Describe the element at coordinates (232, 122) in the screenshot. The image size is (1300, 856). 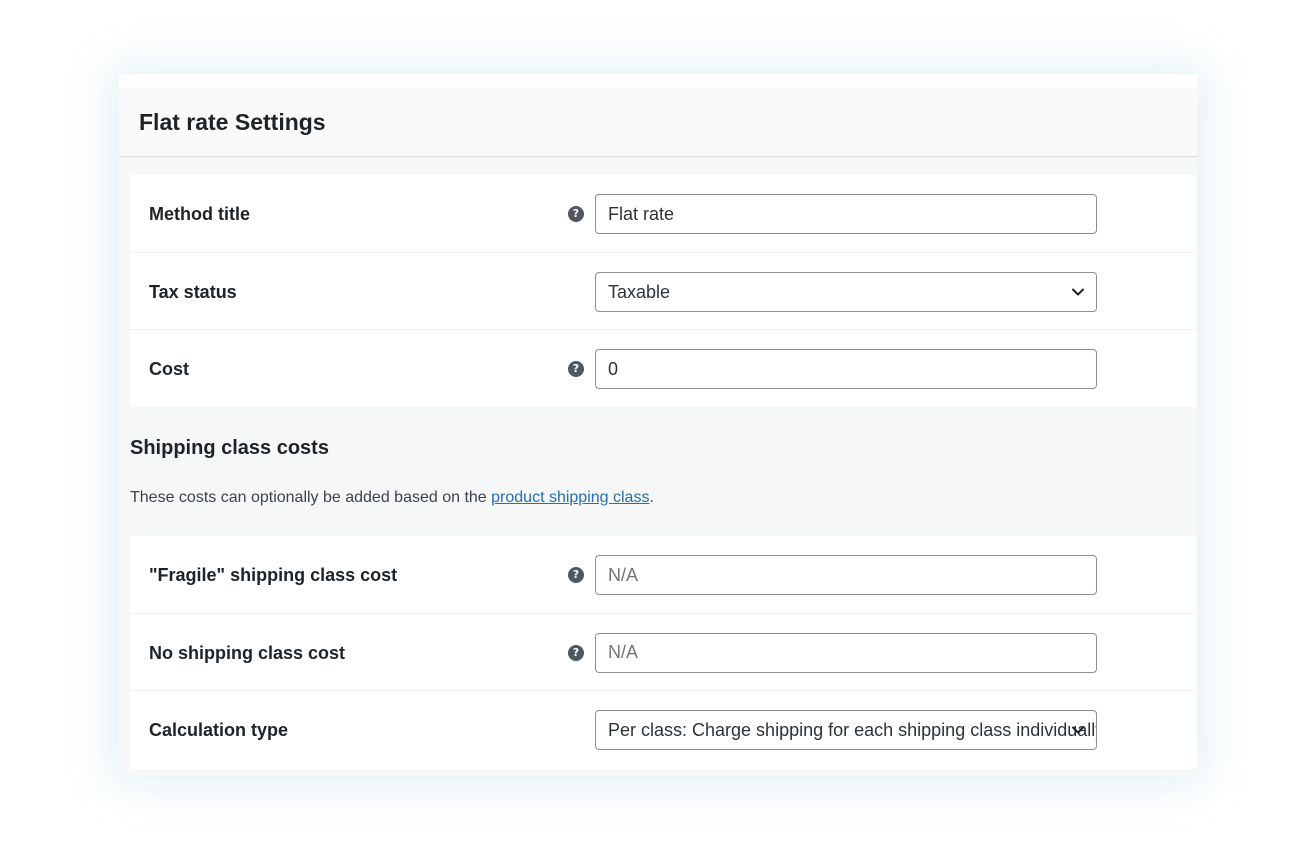
I see `page-title: Flat rate Settings` at that location.